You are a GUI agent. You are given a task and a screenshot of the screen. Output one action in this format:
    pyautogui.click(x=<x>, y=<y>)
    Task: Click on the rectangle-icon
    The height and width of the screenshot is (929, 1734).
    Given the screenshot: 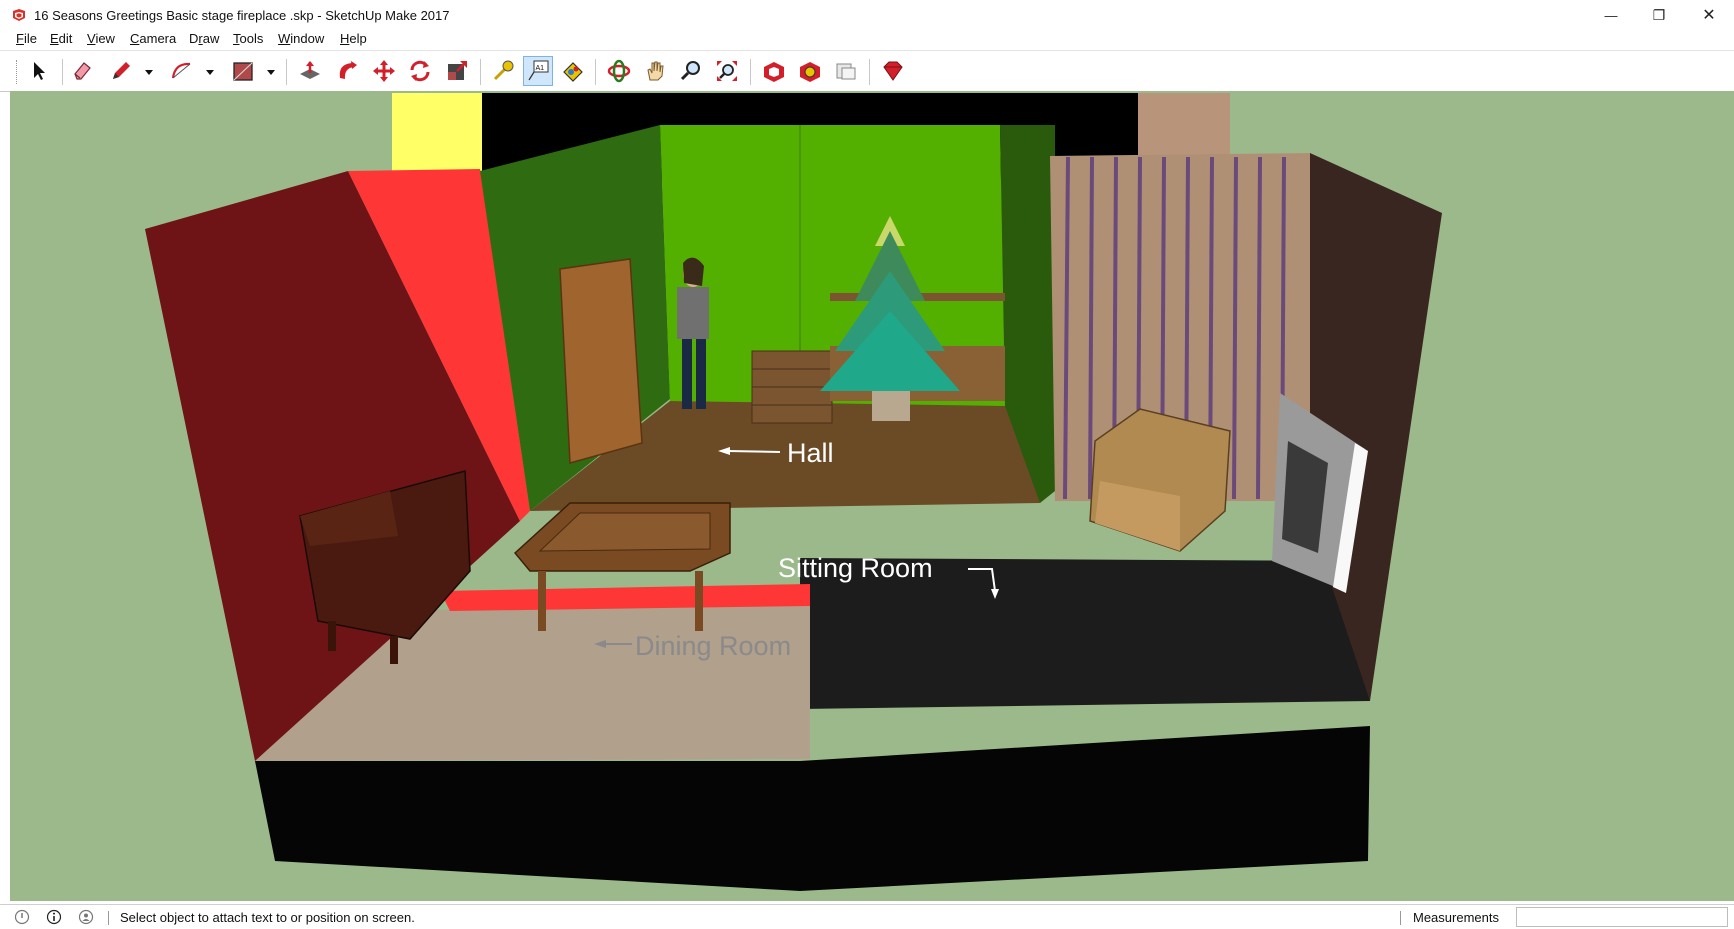 What is the action you would take?
    pyautogui.click(x=243, y=71)
    